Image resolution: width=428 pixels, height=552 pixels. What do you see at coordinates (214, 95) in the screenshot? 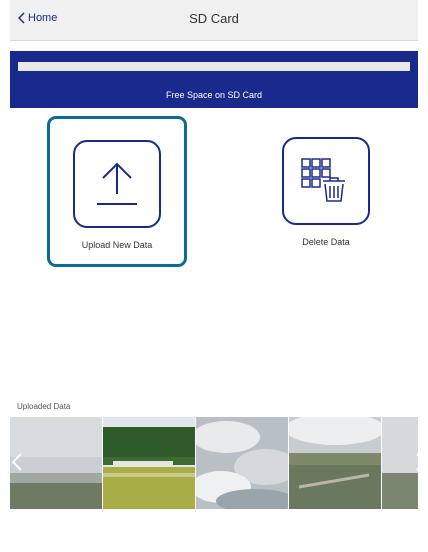
I see `free-space-label: Free Space on SD Card` at bounding box center [214, 95].